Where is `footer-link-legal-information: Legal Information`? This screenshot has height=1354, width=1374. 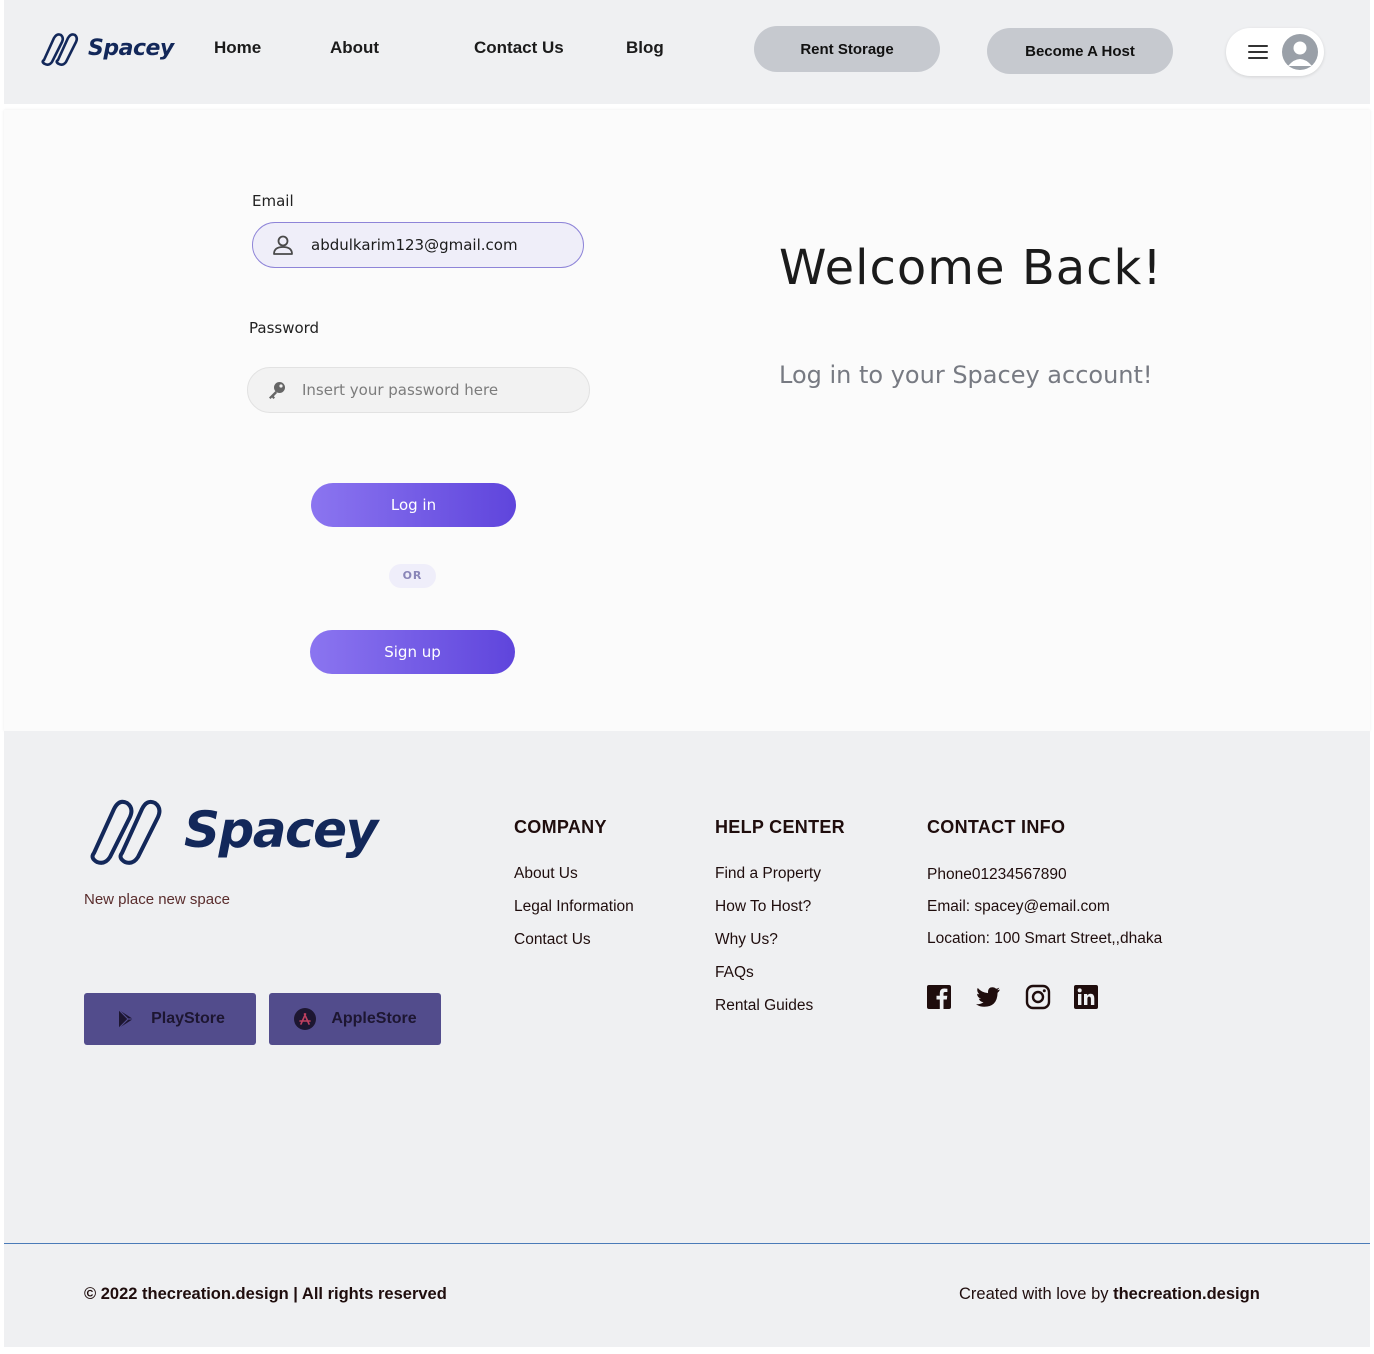 footer-link-legal-information: Legal Information is located at coordinates (574, 907).